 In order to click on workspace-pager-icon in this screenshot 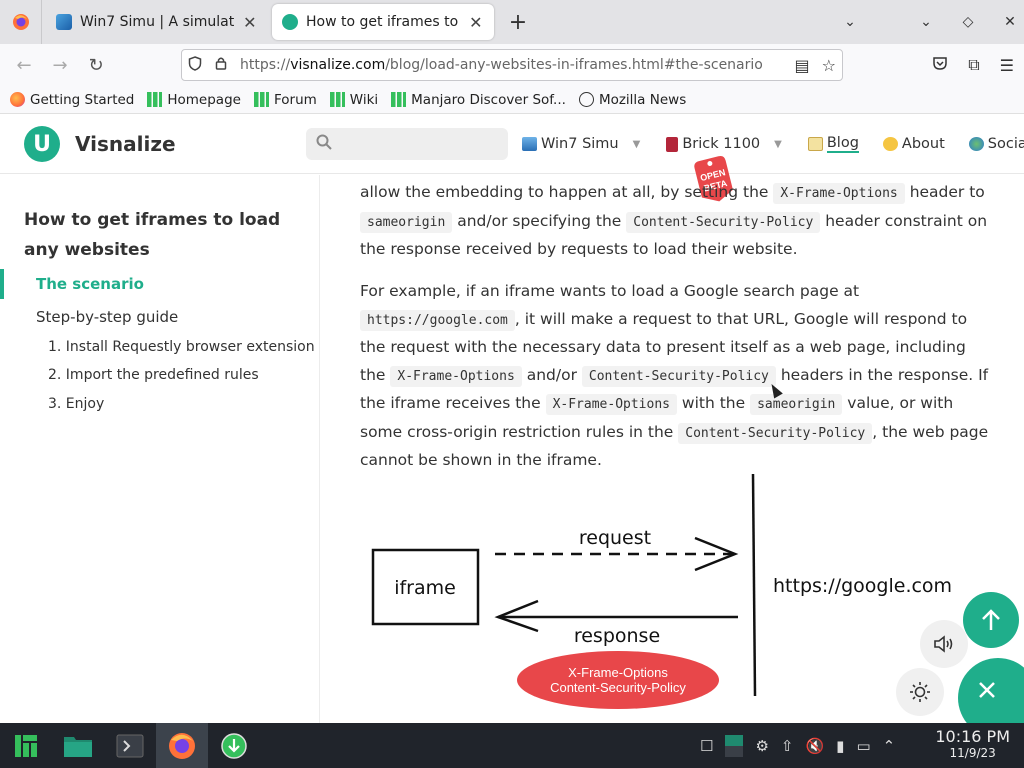, I will do `click(734, 745)`.